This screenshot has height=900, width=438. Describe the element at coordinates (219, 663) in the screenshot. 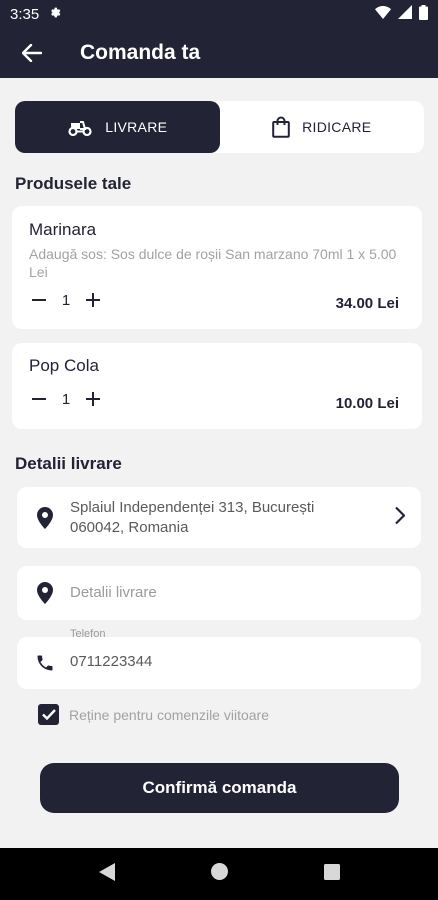

I see `phone-input: 0711223344` at that location.